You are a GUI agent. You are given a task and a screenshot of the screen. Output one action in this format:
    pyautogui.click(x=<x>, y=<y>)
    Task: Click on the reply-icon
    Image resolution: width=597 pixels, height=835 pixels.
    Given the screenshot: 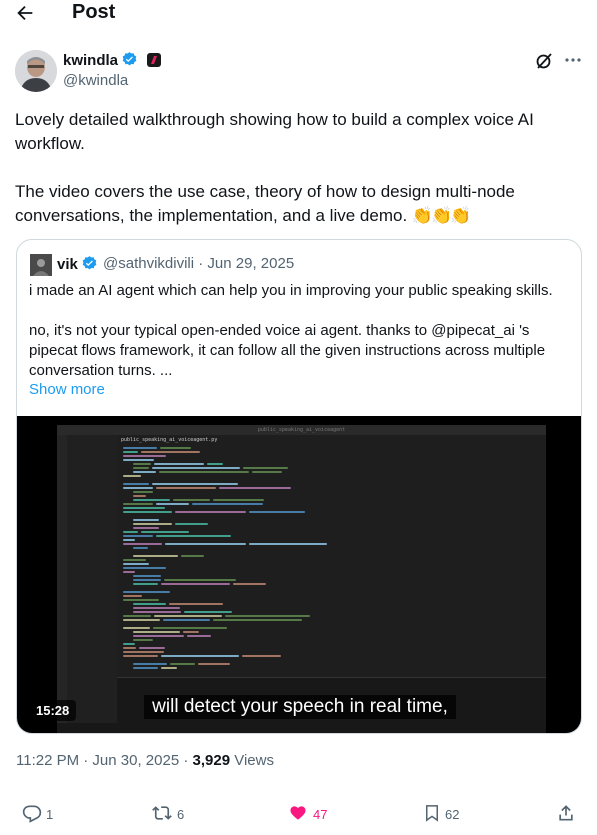 What is the action you would take?
    pyautogui.click(x=34, y=814)
    